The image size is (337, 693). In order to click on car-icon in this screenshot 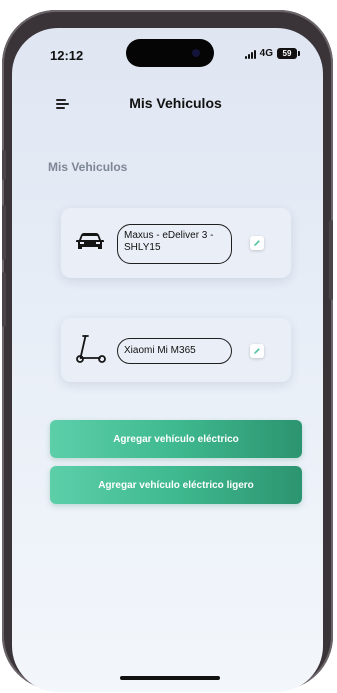, I will do `click(90, 244)`.